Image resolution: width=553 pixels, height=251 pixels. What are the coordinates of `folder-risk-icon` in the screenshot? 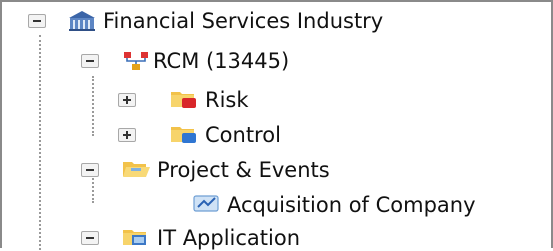 It's located at (183, 100).